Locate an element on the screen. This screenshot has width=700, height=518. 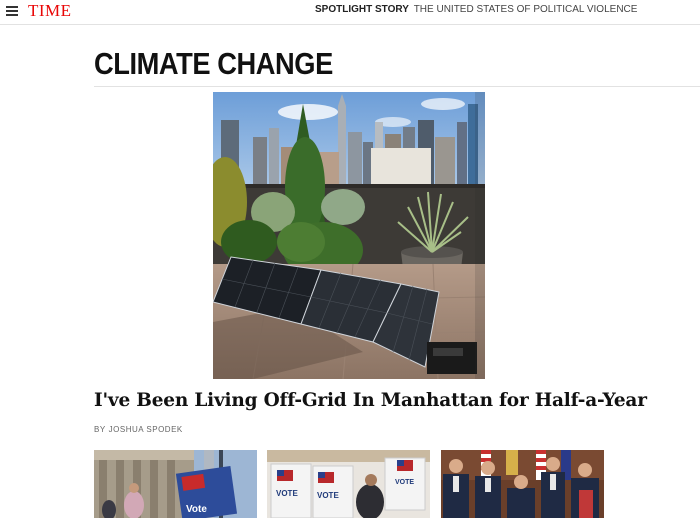
section-title: CLIMATE CHANGE is located at coordinates (213, 63).